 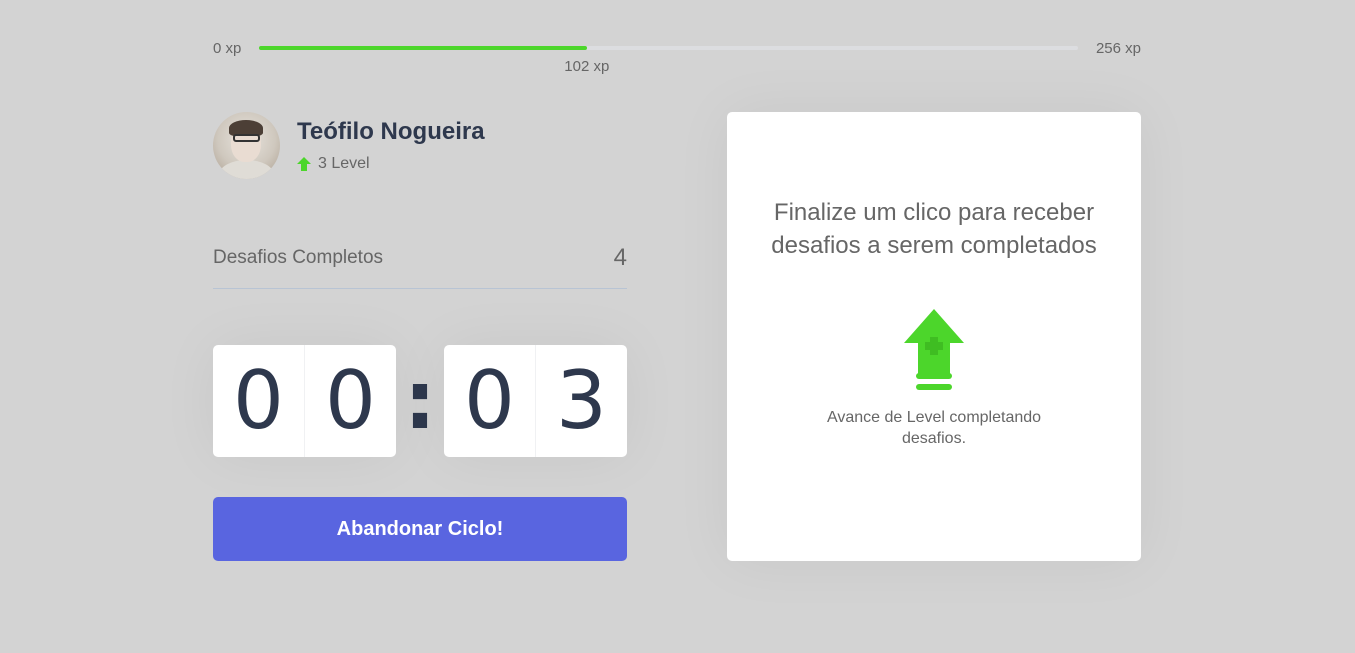 What do you see at coordinates (934, 428) in the screenshot?
I see `challenge-box-subtitle: Avance de Level completando desafios.` at bounding box center [934, 428].